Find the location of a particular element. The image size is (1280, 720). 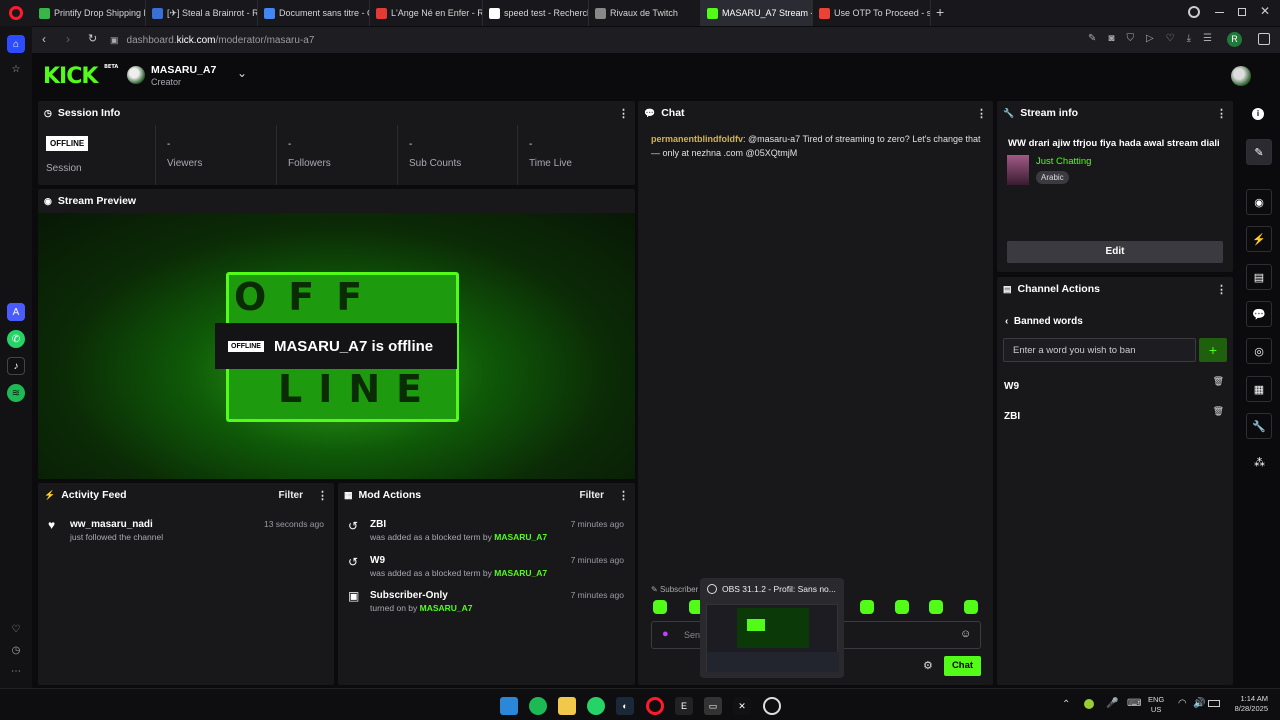

browser-tab: speed test - Recherche Go is located at coordinates (536, 13).